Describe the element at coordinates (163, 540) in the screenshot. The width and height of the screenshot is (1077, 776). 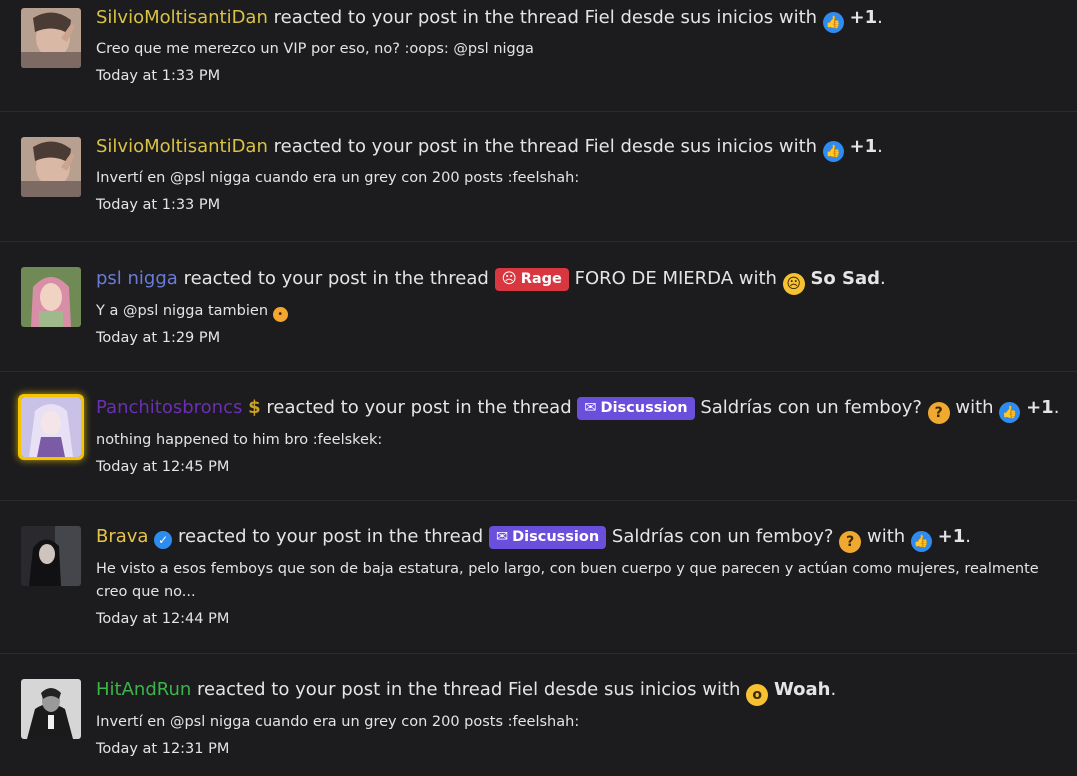
I see `verified-badge-icon: ✓` at that location.